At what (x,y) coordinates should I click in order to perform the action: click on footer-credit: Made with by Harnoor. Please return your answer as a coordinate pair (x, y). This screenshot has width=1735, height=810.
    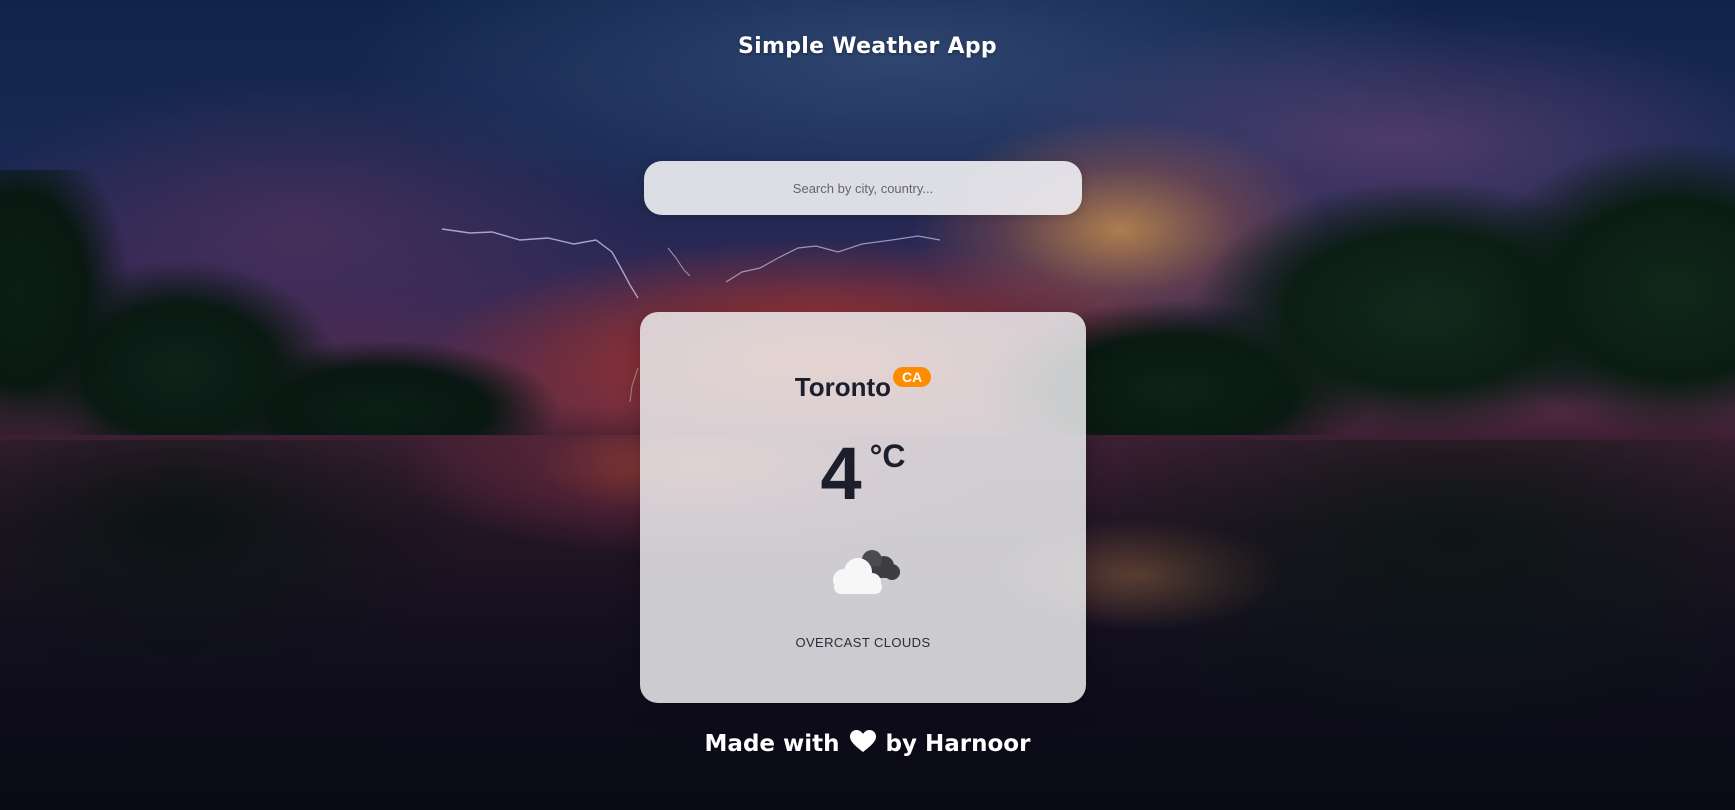
    Looking at the image, I should click on (867, 743).